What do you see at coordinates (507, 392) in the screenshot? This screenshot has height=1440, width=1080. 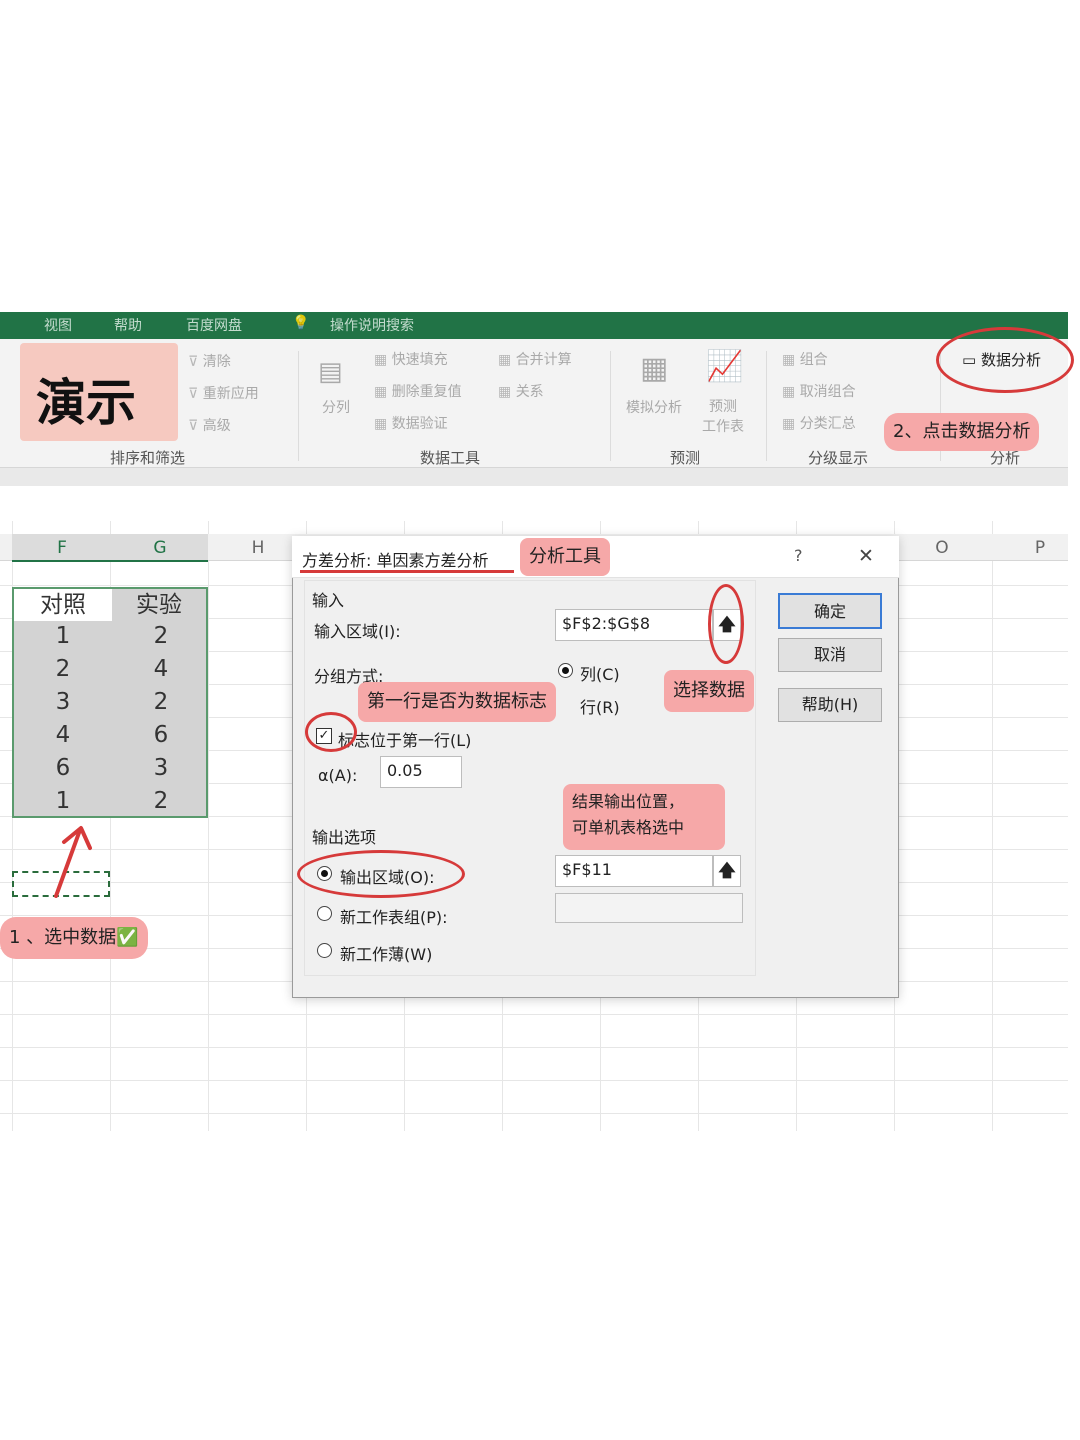 I see `relationships-icon: ▦` at bounding box center [507, 392].